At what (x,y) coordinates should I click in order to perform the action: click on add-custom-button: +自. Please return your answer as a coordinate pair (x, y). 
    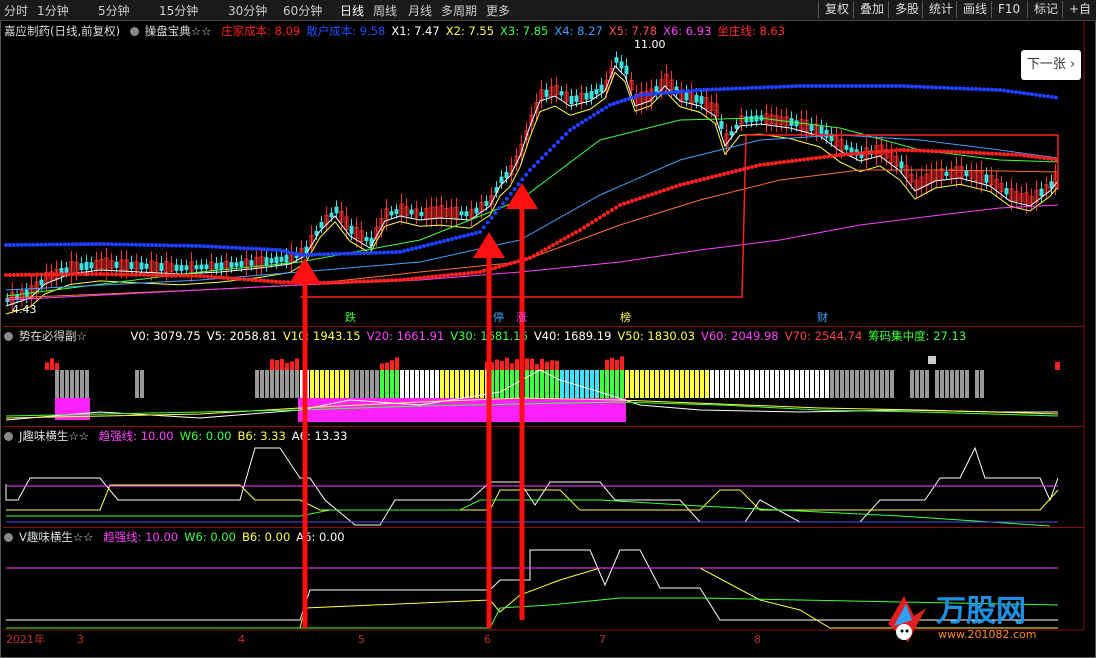
    Looking at the image, I should click on (1079, 9).